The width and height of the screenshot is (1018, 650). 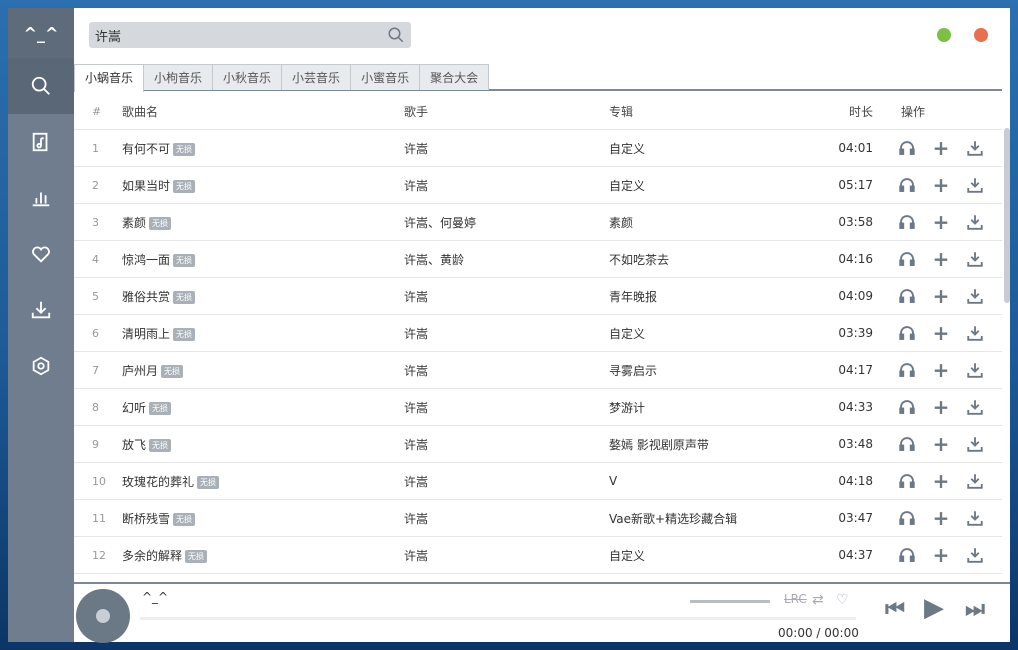 I want to click on song-title: 素颜, so click(x=134, y=223).